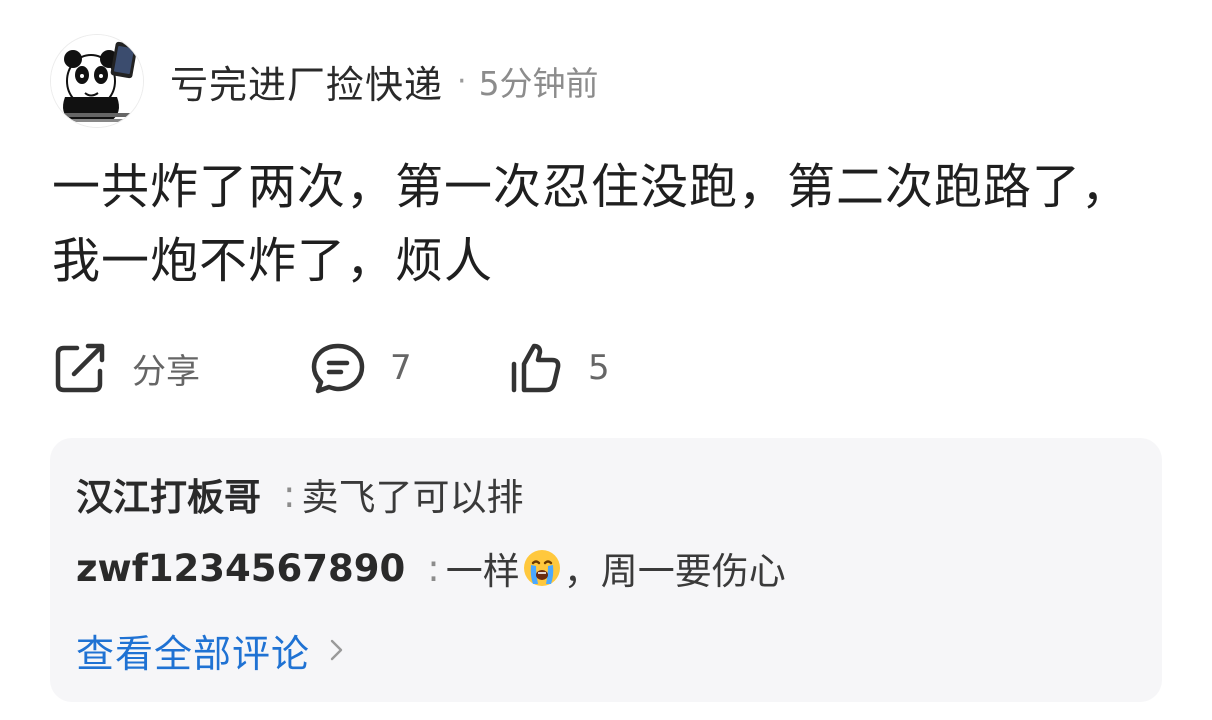  I want to click on comment-bubble-icon, so click(338, 368).